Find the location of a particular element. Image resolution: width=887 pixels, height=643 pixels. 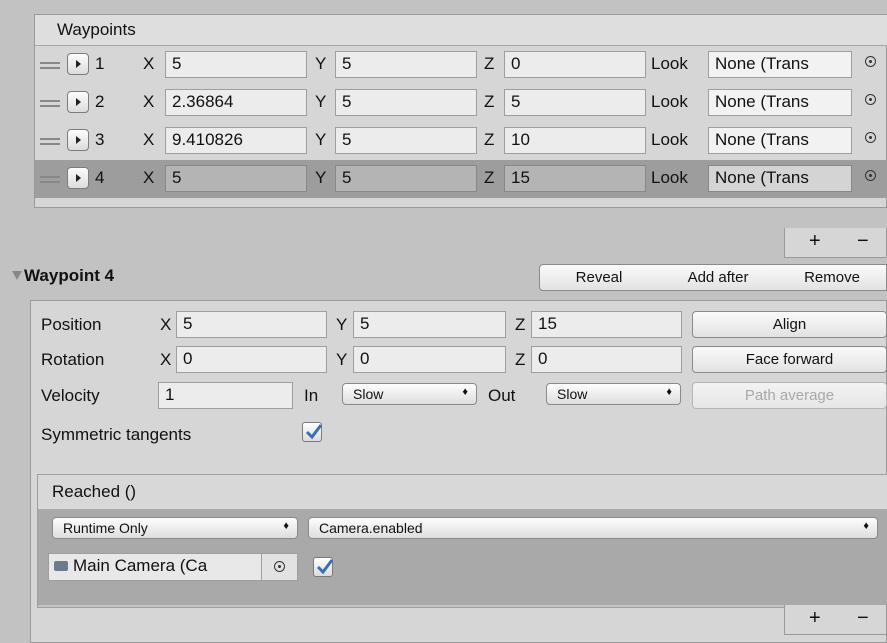

rotation-y-field: 0 is located at coordinates (429, 359).